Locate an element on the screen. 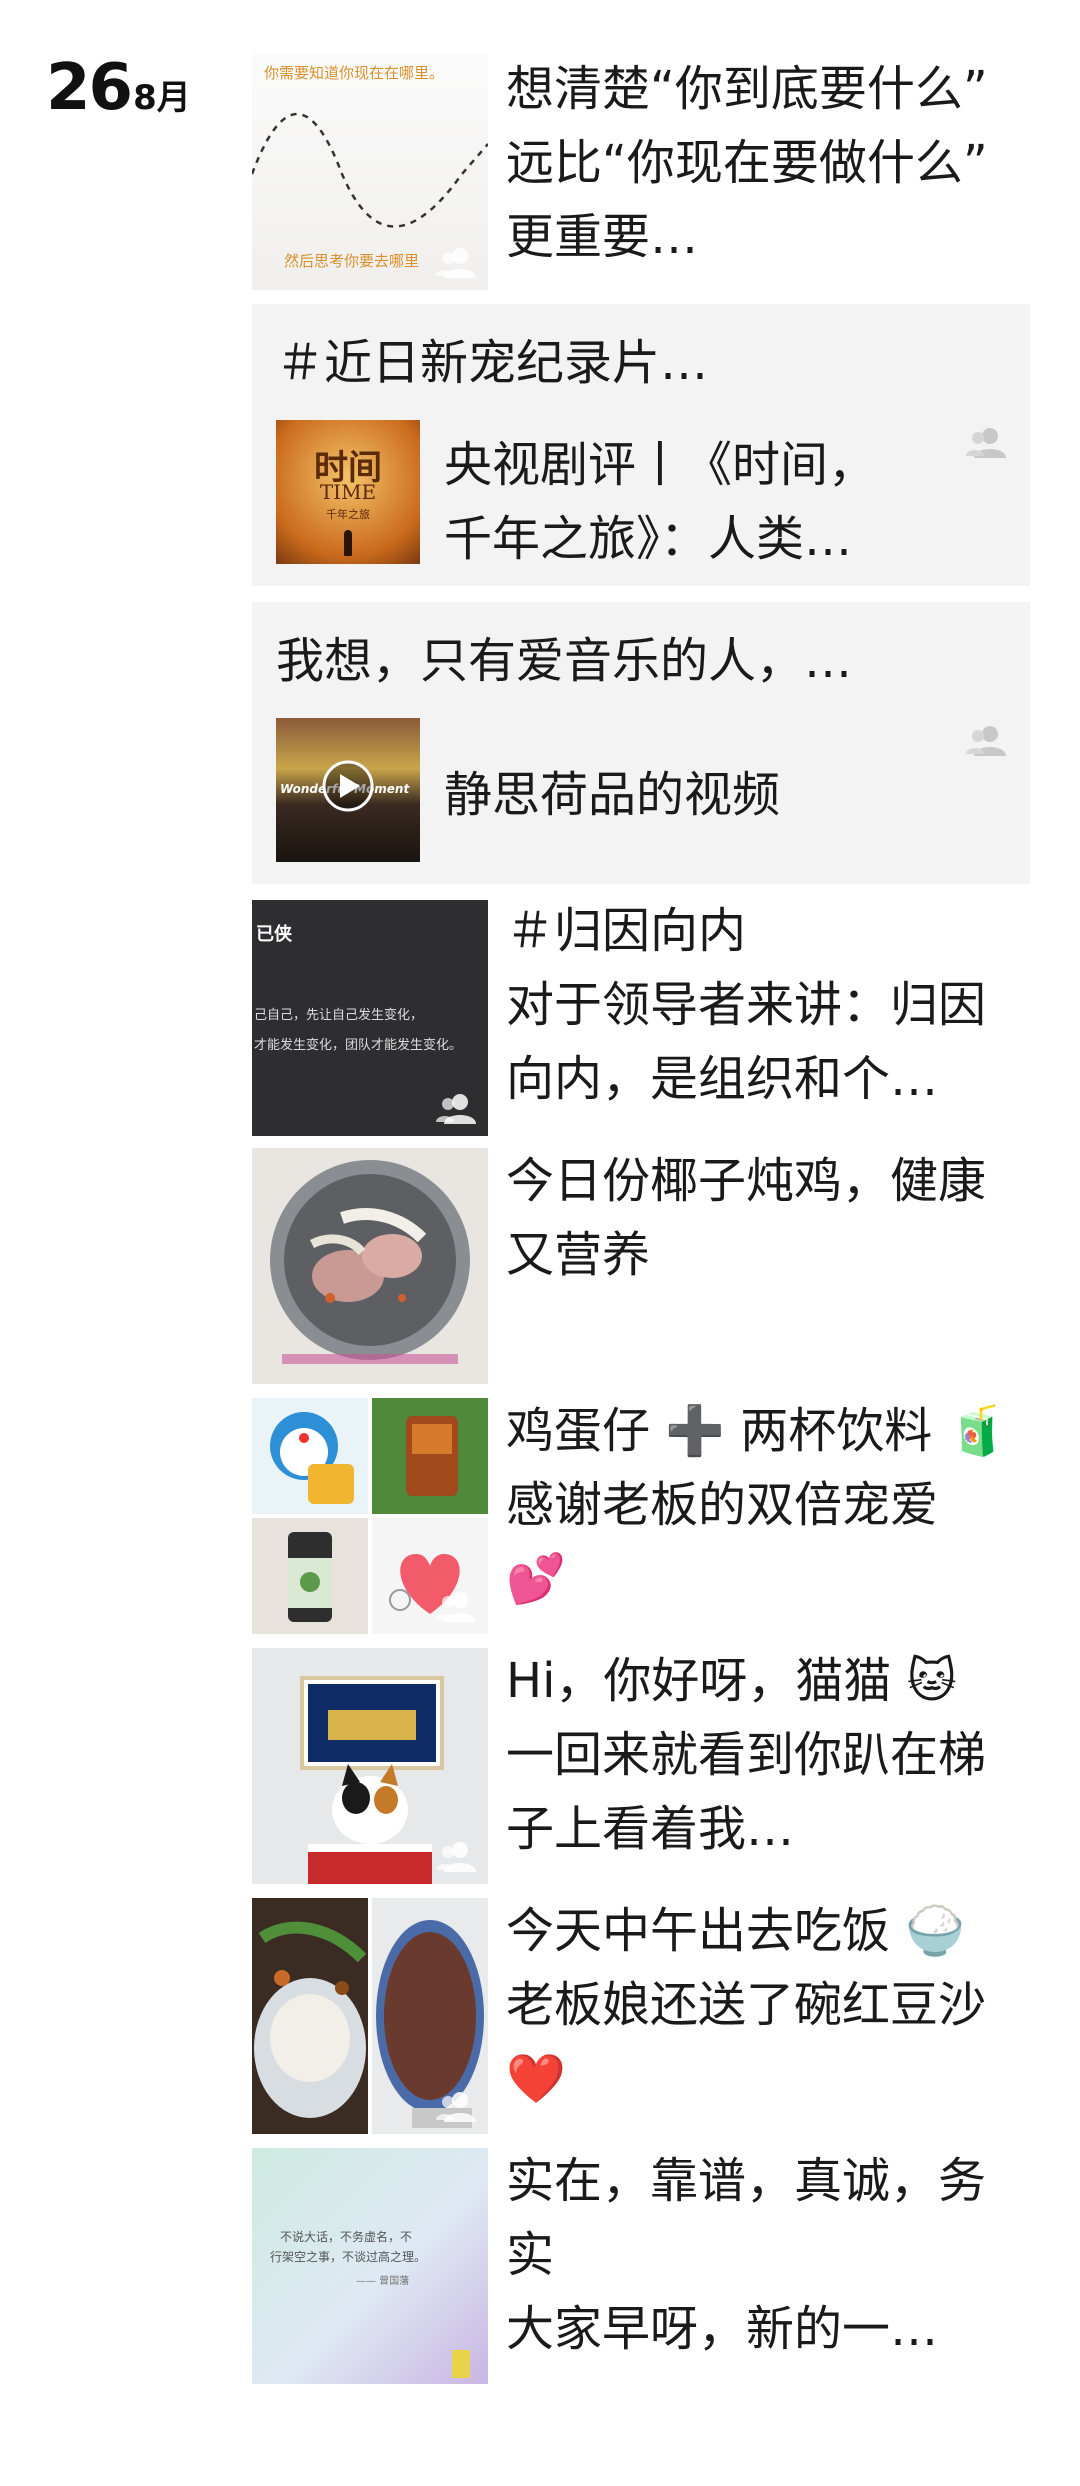 Image resolution: width=1080 pixels, height=2486 pixels. post-text: 今天中午出去吃饭 🍚 老板娘还送了碗红豆沙 ❤️ is located at coordinates (746, 2005).